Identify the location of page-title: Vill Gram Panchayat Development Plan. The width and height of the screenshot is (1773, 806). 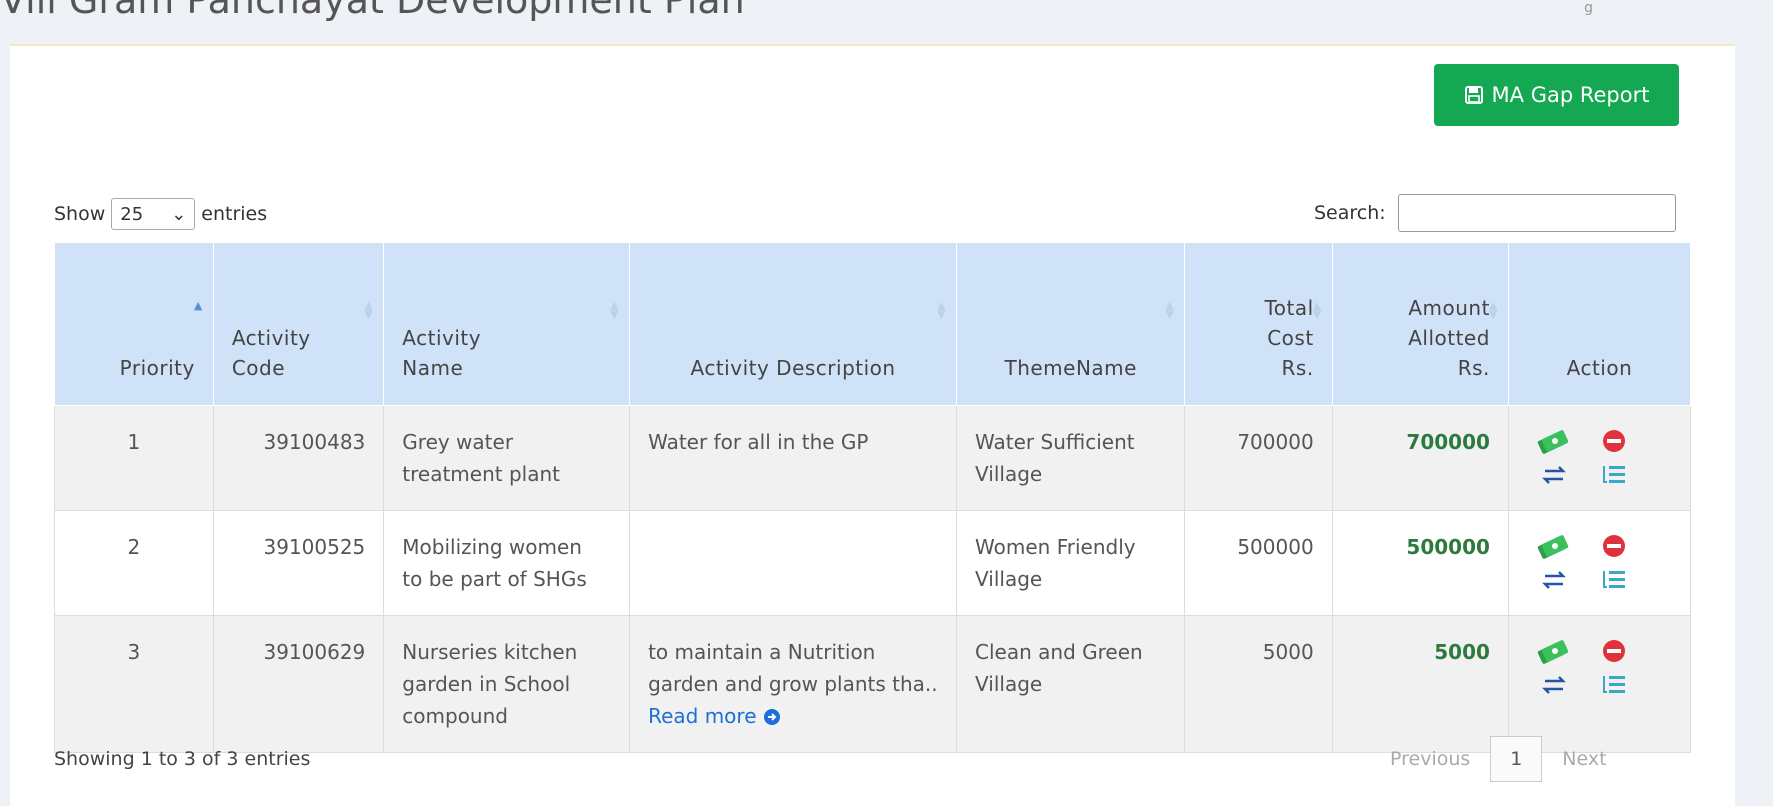
(372, 11).